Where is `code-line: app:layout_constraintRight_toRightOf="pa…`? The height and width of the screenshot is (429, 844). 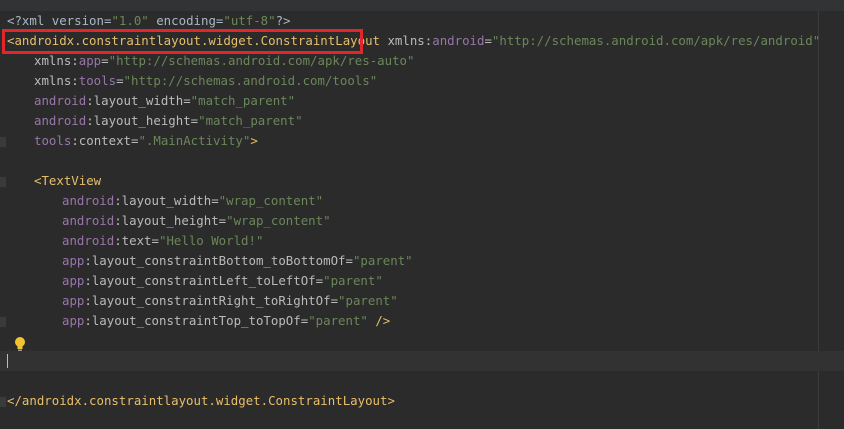
code-line: app:layout_constraintRight_toRightOf="pa… is located at coordinates (230, 301).